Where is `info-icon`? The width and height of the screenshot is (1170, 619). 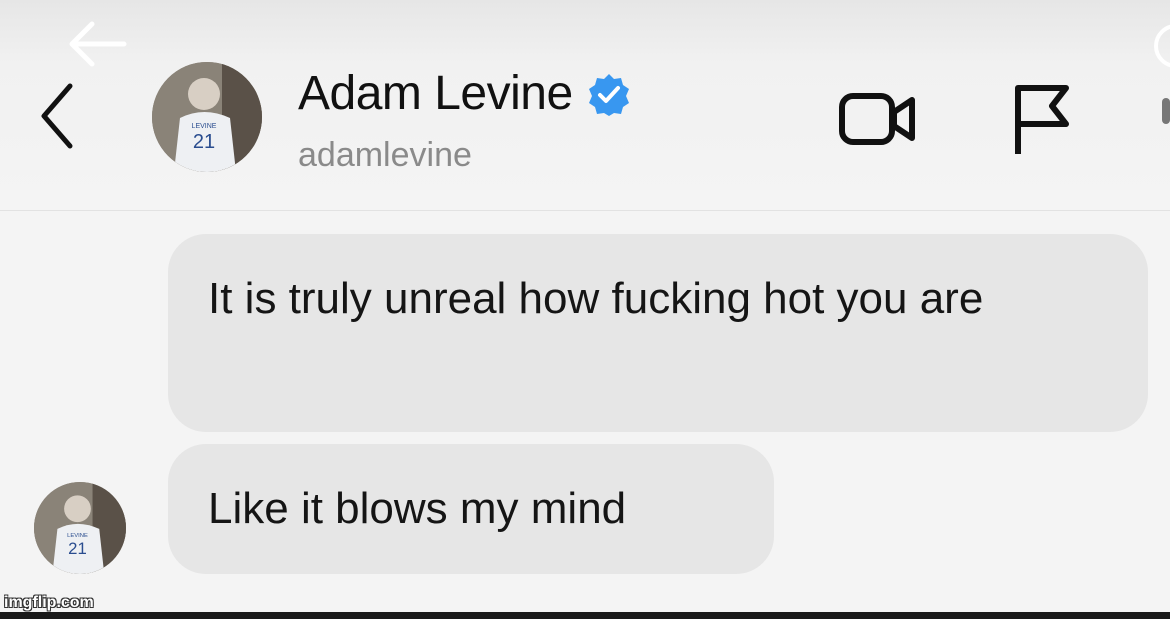
info-icon is located at coordinates (1160, 45).